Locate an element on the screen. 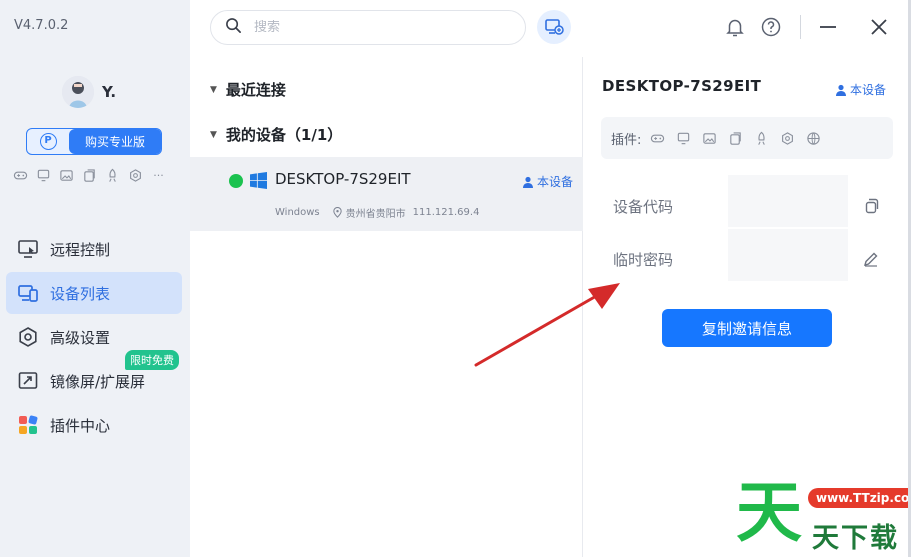  device-name: DESKTOP-7S29EIT is located at coordinates (343, 179).